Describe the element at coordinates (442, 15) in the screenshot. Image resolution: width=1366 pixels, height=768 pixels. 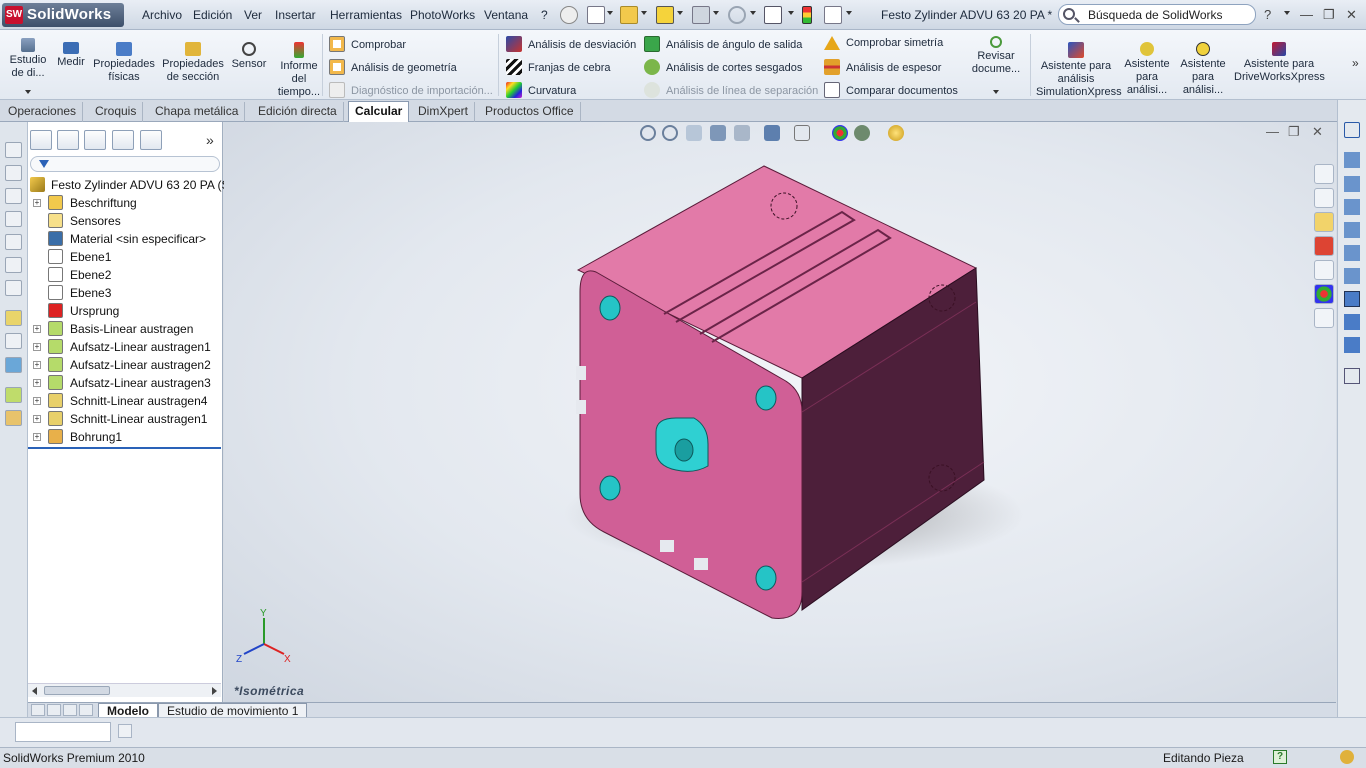
I see `menu-photoworks: PhotoWorks` at that location.